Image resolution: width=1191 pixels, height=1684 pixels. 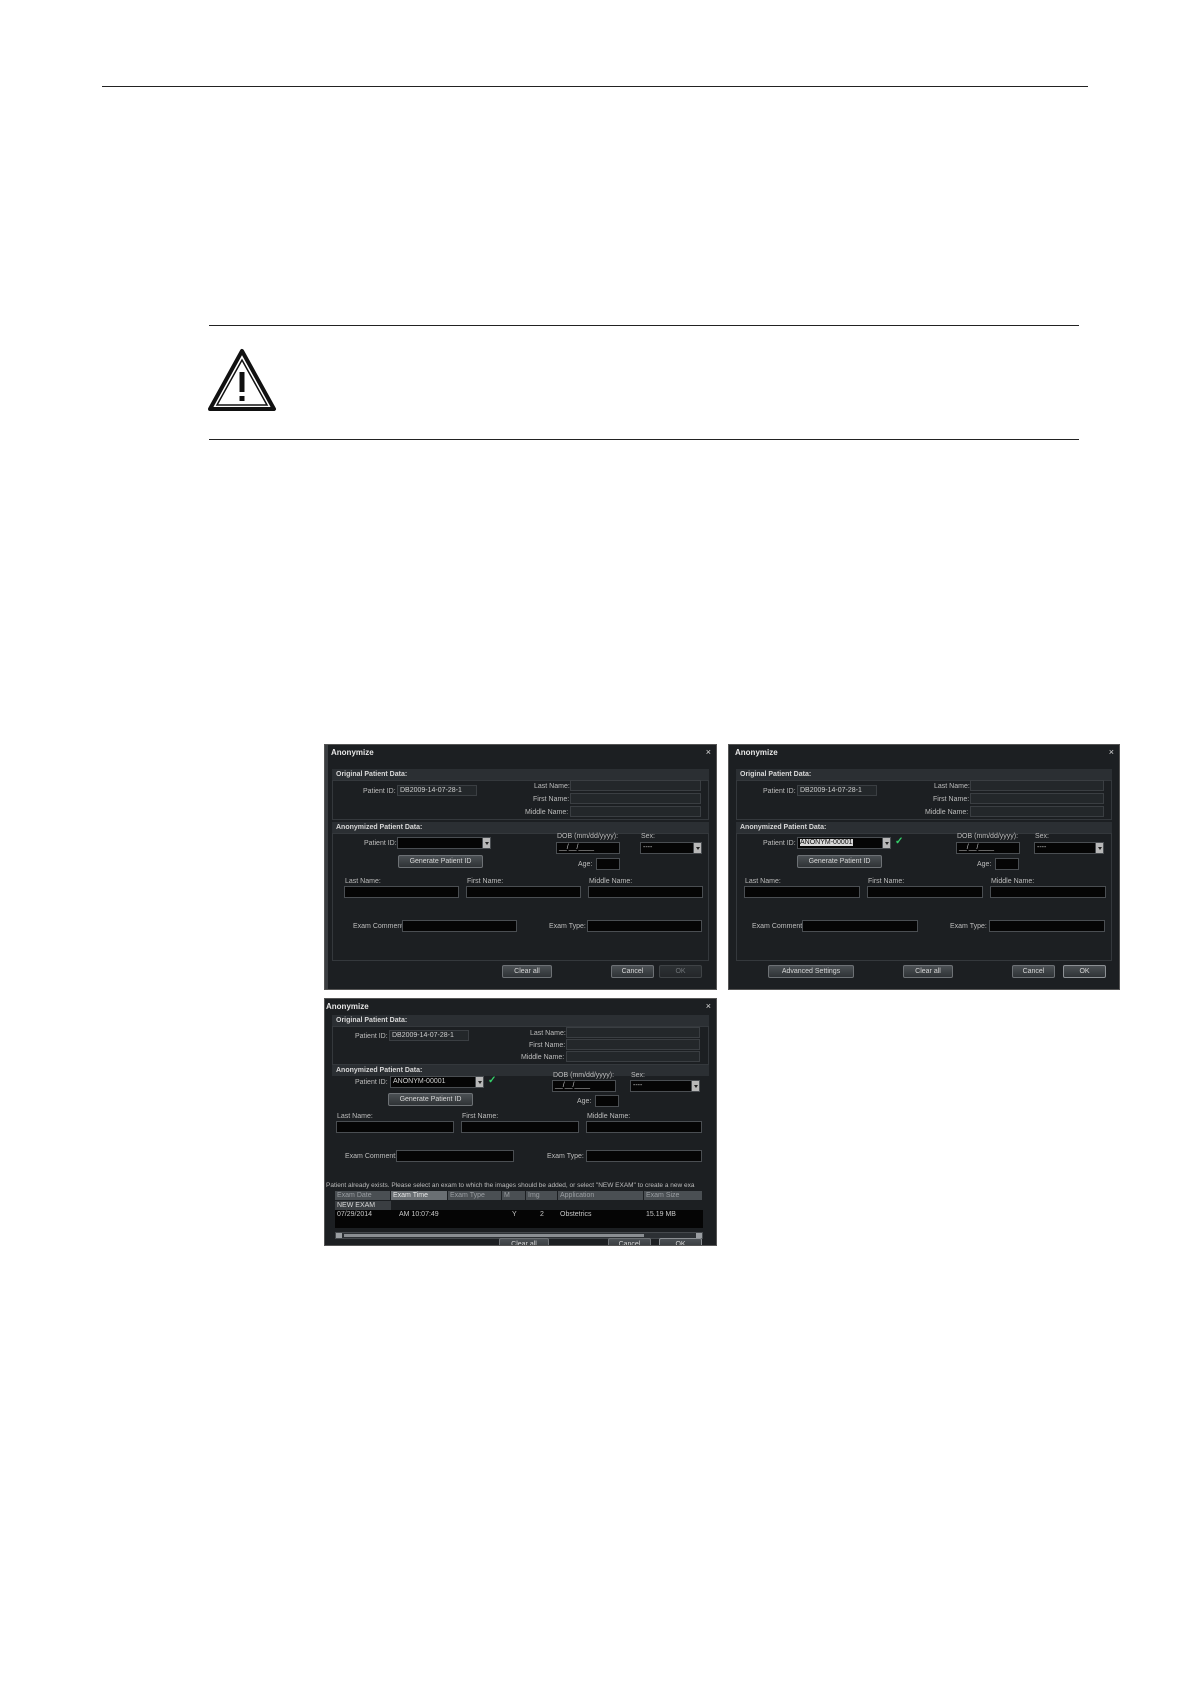 What do you see at coordinates (988, 836) in the screenshot?
I see `dob-label: DOB (mm/dd/yyyy):` at bounding box center [988, 836].